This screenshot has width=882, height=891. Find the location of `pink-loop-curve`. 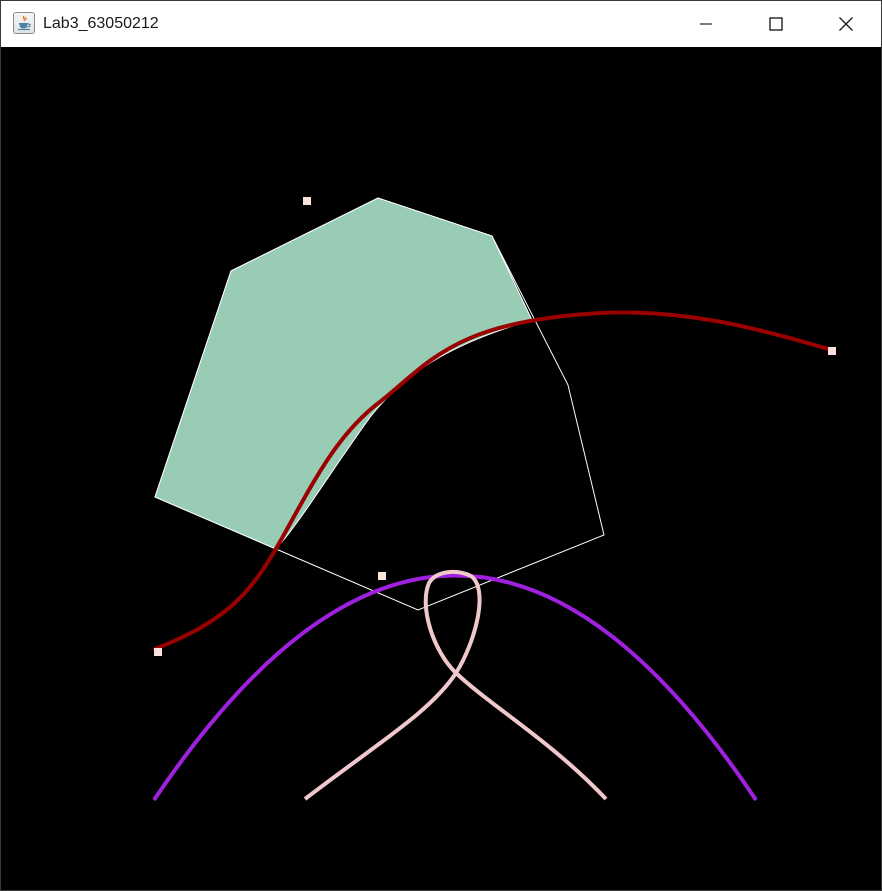

pink-loop-curve is located at coordinates (455, 685).